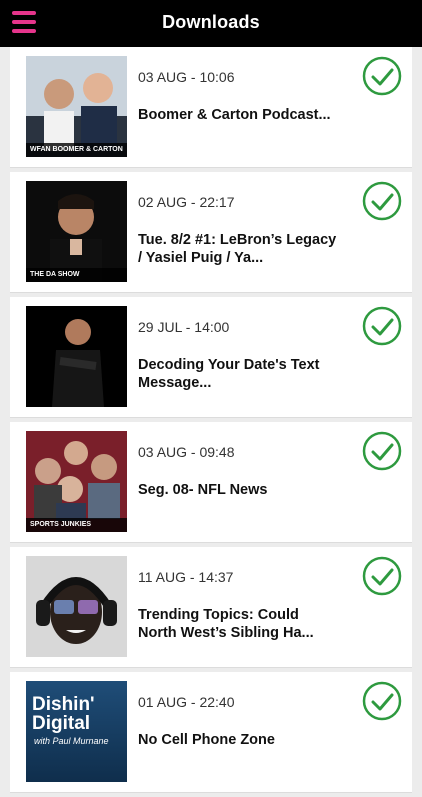  Describe the element at coordinates (186, 452) in the screenshot. I see `episode-date: 03 AUG - 09:48` at that location.